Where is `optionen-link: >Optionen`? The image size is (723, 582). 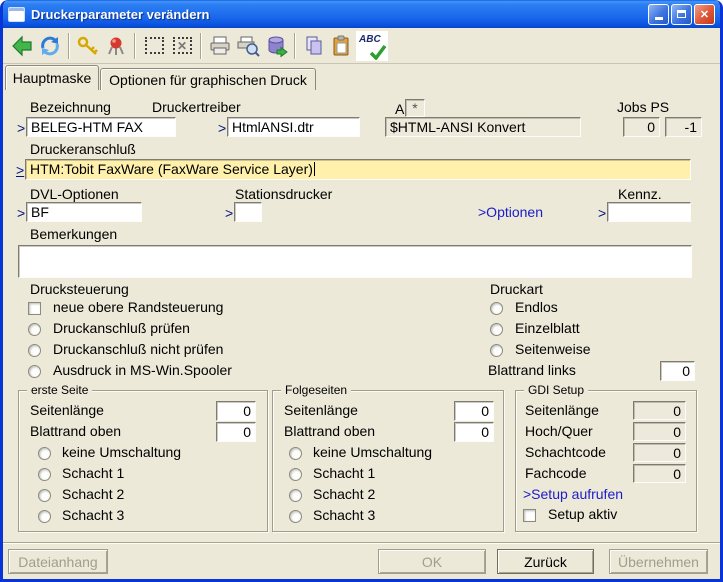
optionen-link: >Optionen is located at coordinates (510, 212).